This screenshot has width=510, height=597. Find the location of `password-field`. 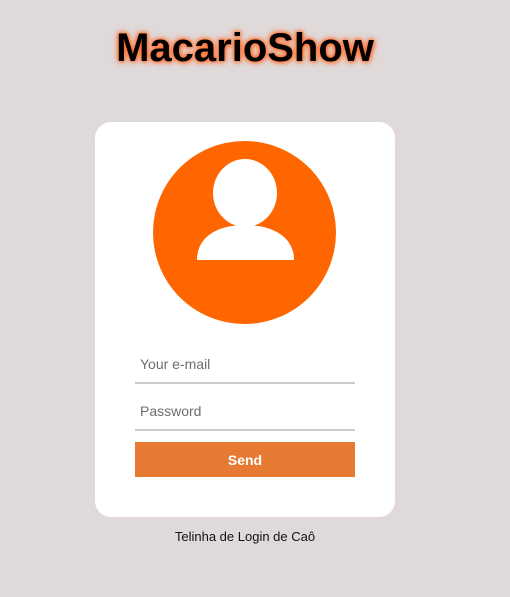

password-field is located at coordinates (245, 412).